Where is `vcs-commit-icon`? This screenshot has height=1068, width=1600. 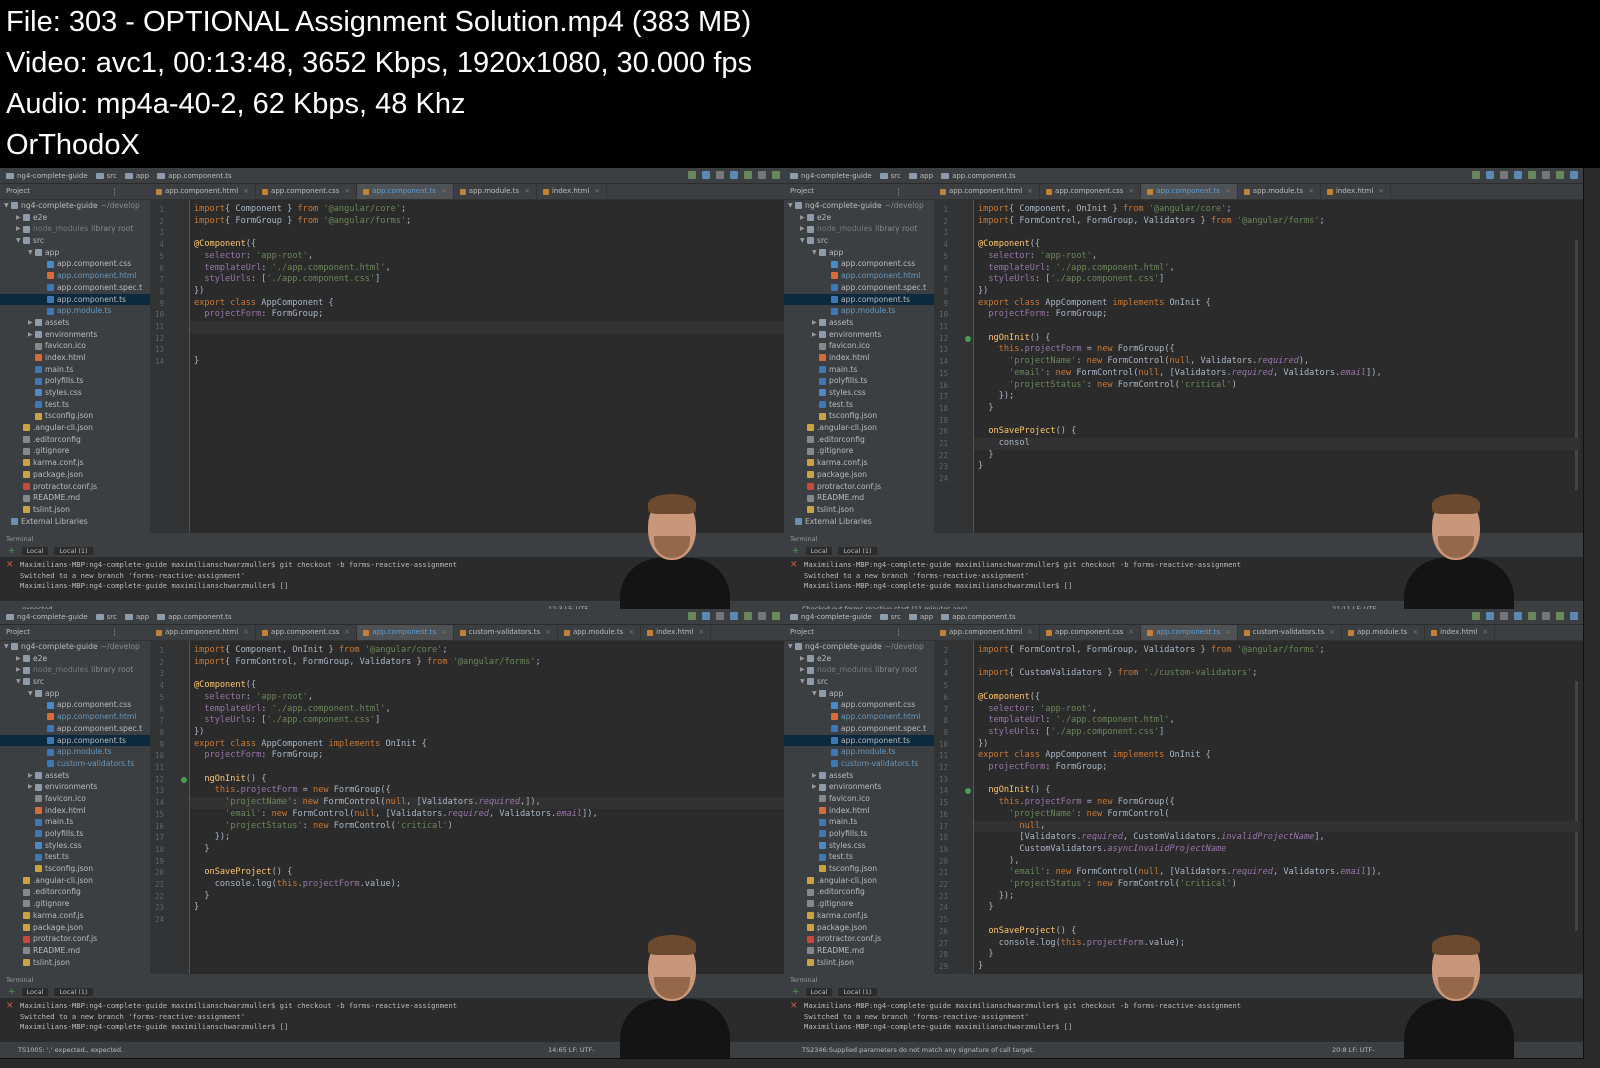
vcs-commit-icon is located at coordinates (748, 616).